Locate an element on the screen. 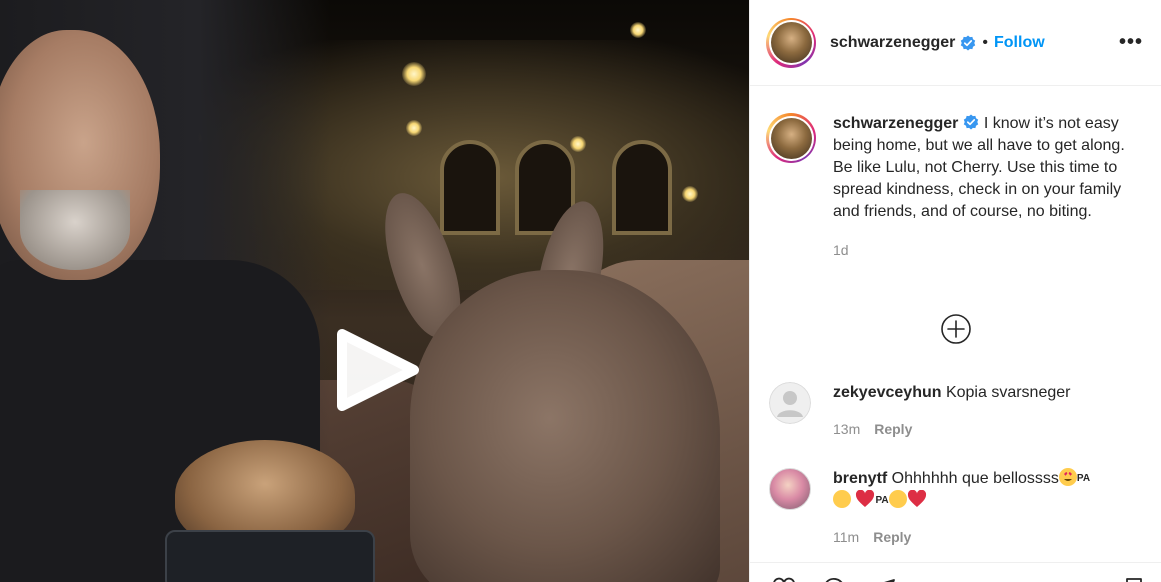  comment-text: Kopia svarsneger is located at coordinates (1006, 392).